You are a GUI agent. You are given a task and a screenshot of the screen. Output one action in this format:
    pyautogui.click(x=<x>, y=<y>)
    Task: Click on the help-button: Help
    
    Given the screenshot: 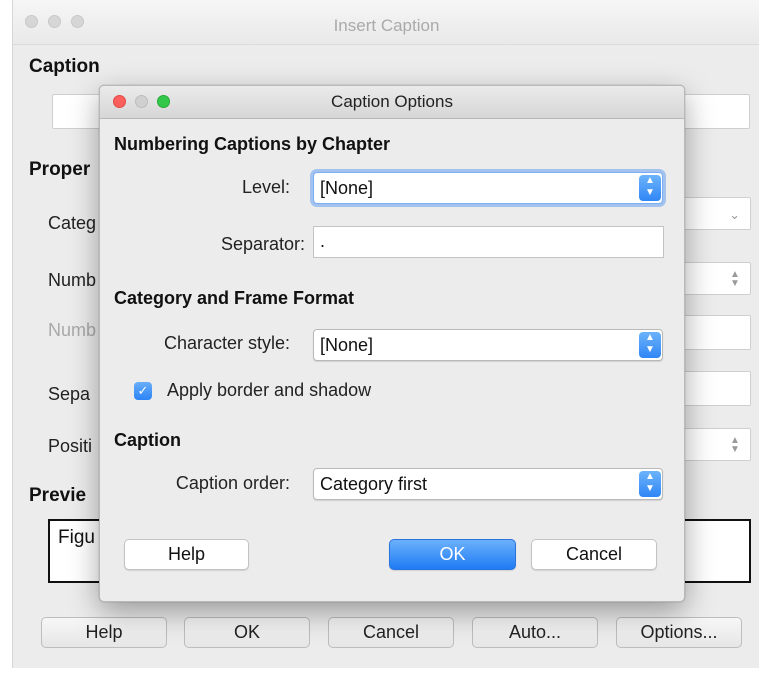 What is the action you would take?
    pyautogui.click(x=186, y=554)
    